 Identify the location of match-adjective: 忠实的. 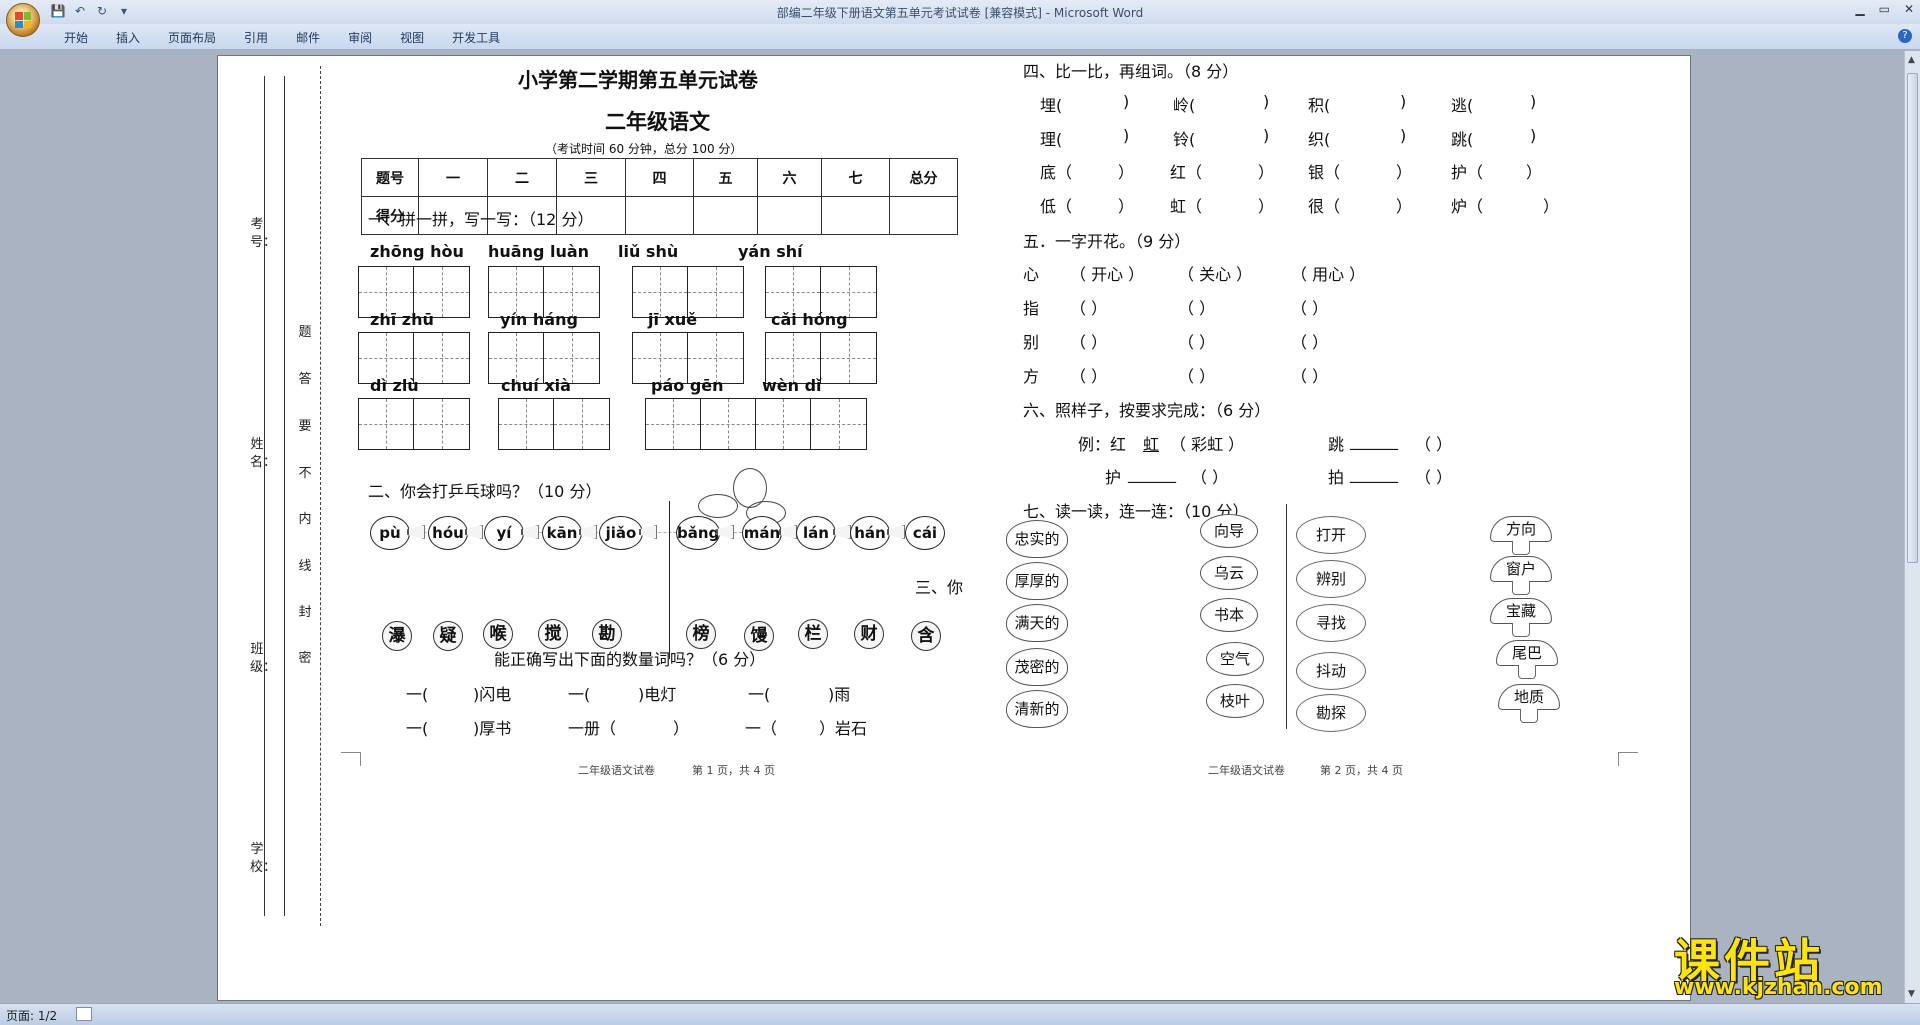
(1037, 539).